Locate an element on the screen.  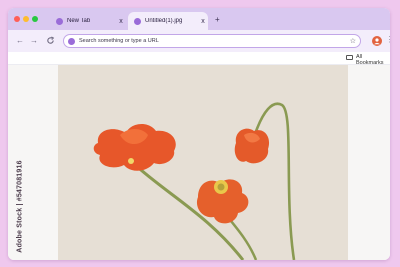
profile-person-icon is located at coordinates (377, 41).